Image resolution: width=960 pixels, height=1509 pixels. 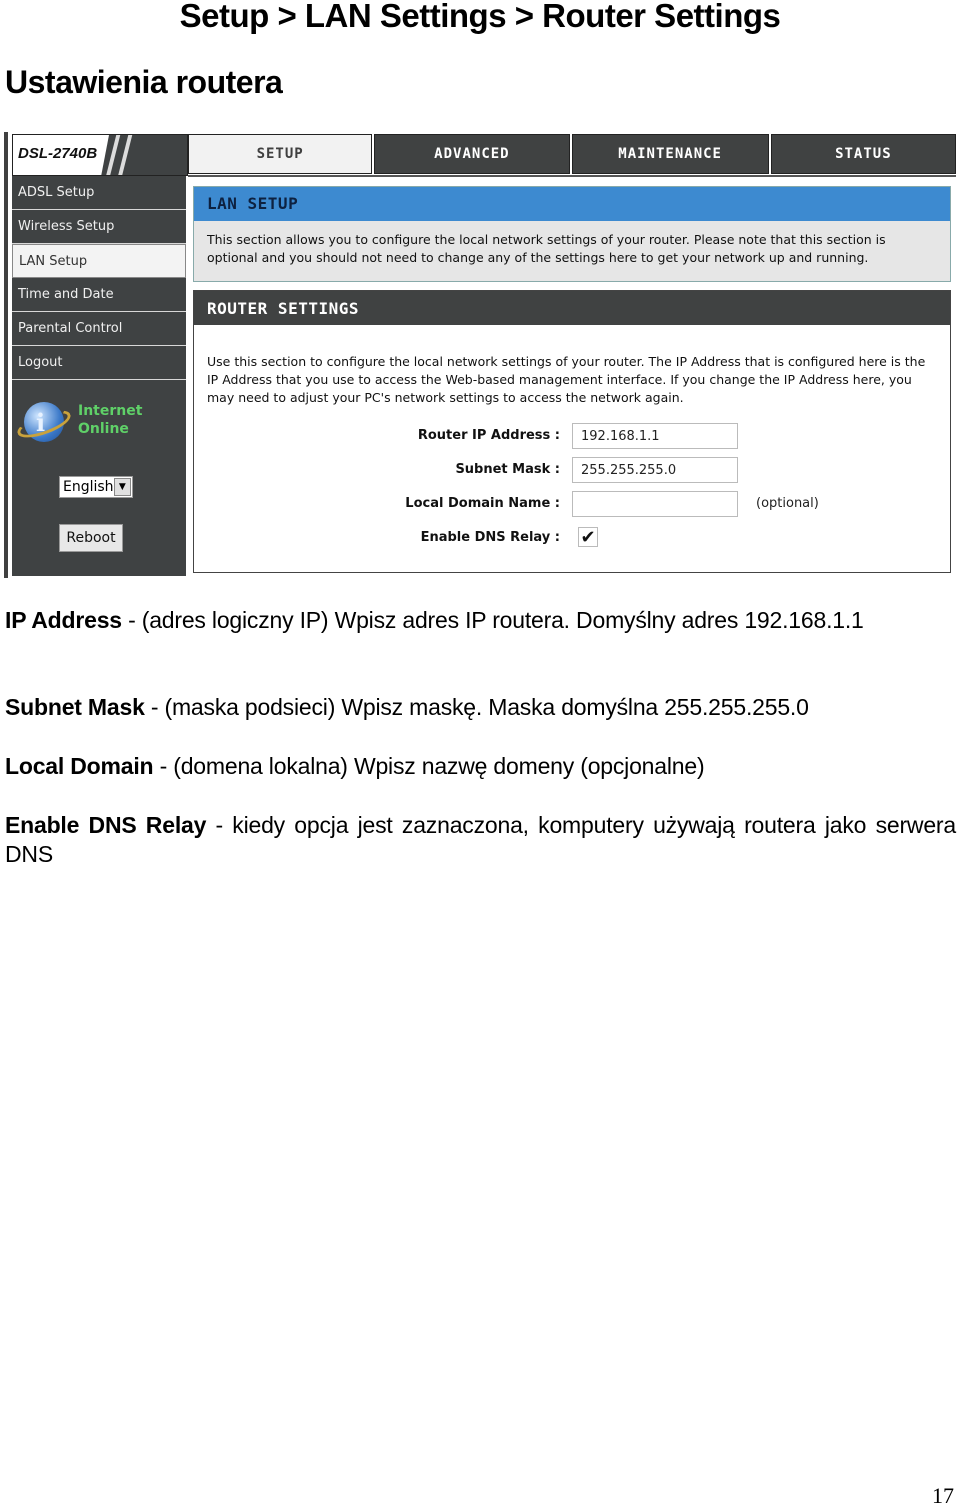 I want to click on dns-relay-label: Enable DNS Relay :, so click(x=490, y=537).